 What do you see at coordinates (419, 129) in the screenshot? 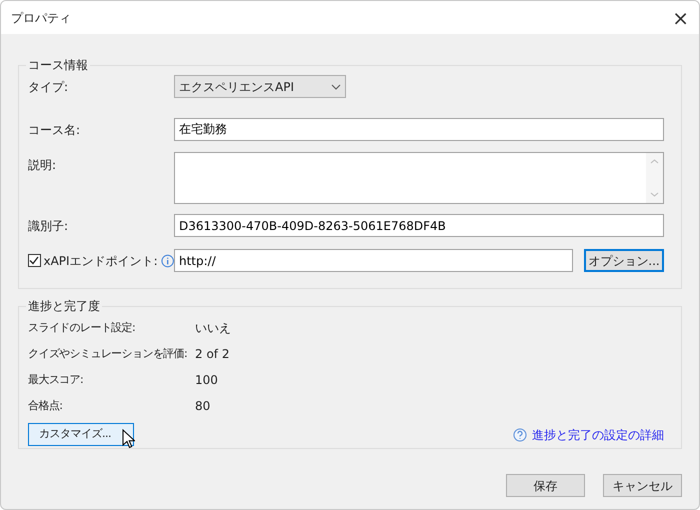
I see `course-name-field: 在宅勤務` at bounding box center [419, 129].